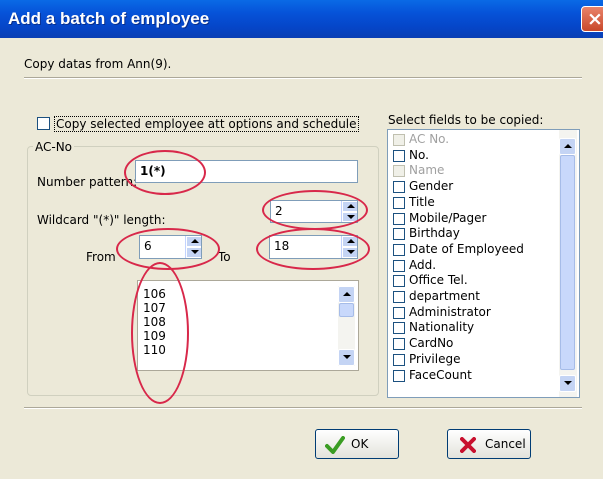 This screenshot has height=479, width=603. I want to click on field-label: FaceCount, so click(440, 374).